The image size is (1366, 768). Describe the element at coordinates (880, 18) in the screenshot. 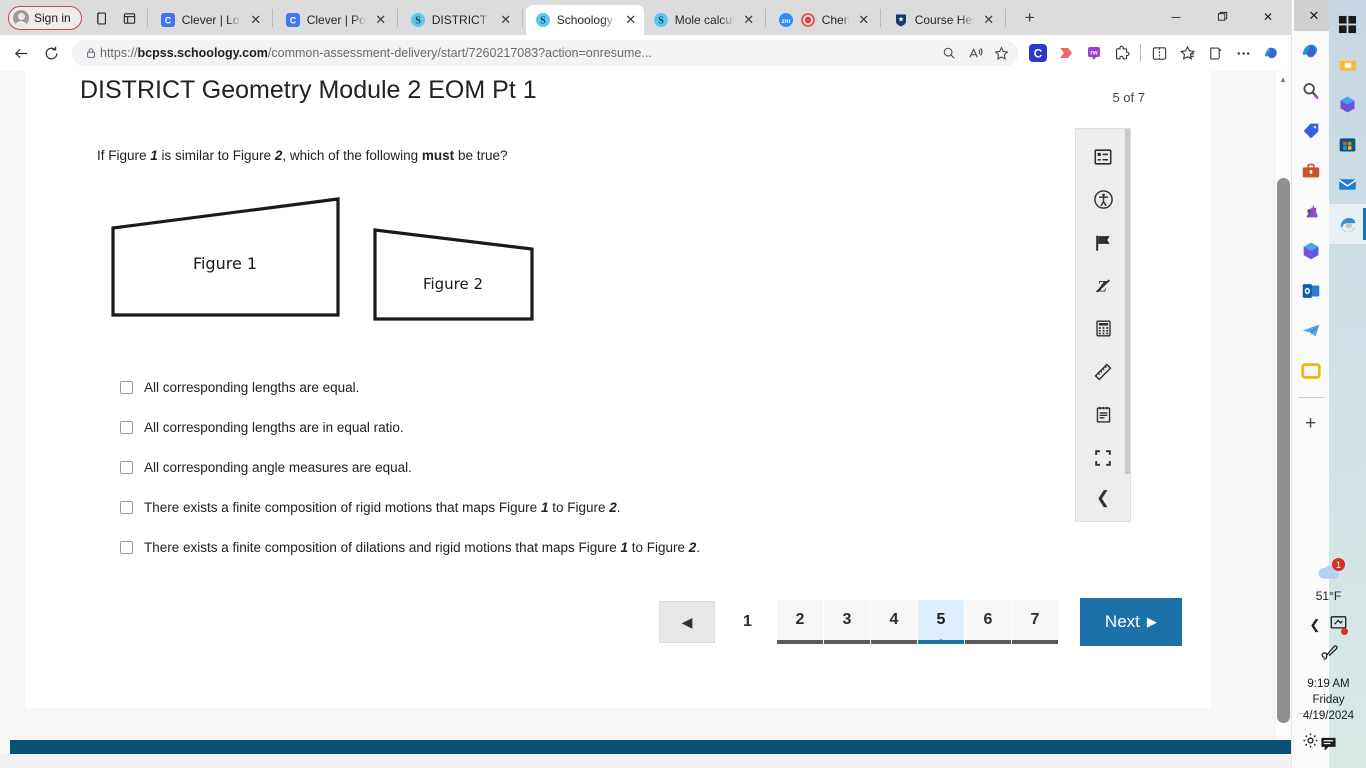

I see `tab-divider` at that location.